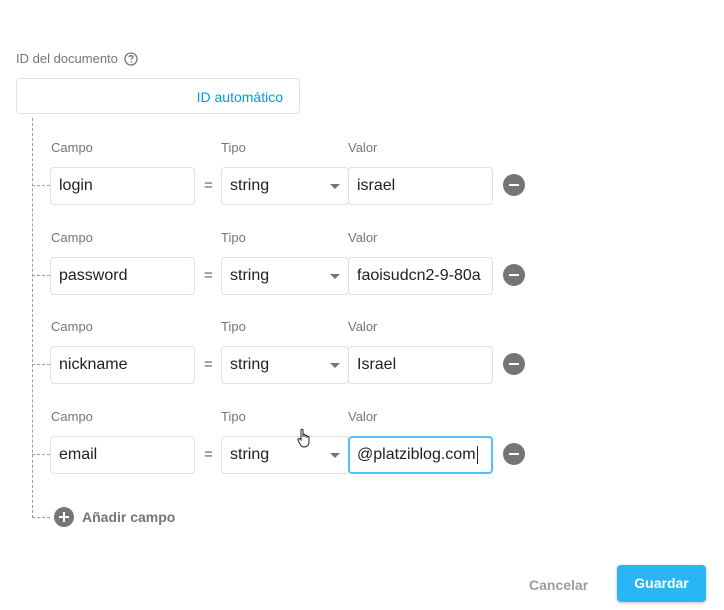 This screenshot has height=610, width=724. I want to click on document-id-label: ID del documento, so click(67, 58).